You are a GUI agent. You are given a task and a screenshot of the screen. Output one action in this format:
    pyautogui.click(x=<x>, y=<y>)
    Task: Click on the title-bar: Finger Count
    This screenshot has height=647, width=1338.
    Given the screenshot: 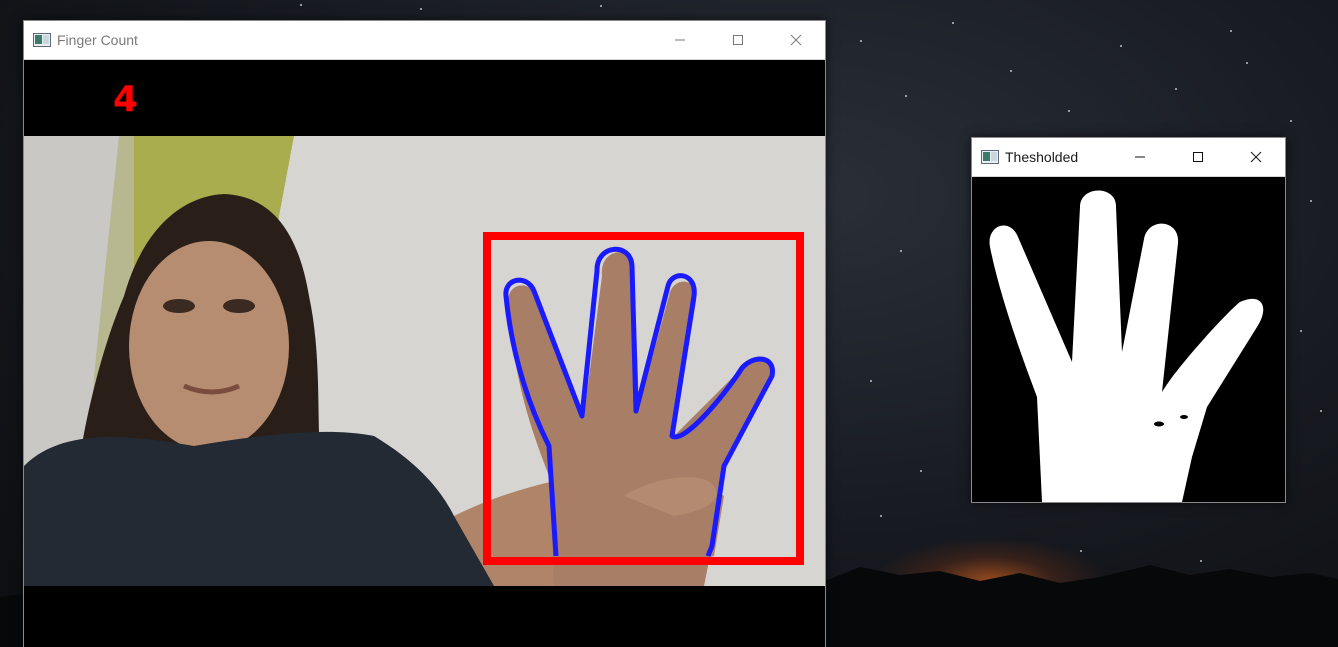 What is the action you would take?
    pyautogui.click(x=424, y=40)
    